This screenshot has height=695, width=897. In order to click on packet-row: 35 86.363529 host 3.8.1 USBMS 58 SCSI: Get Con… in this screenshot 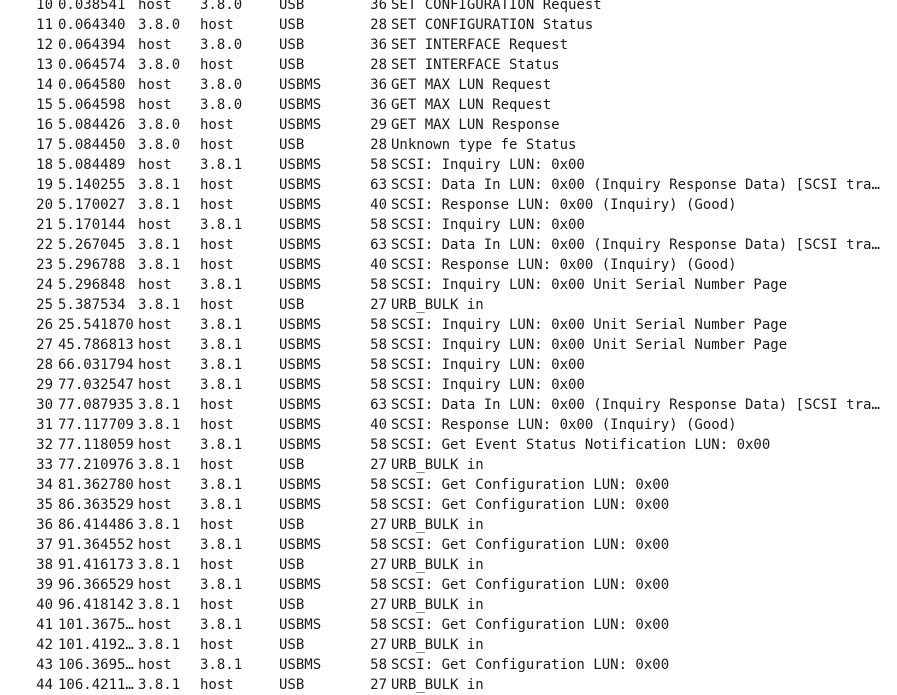, I will do `click(448, 505)`.